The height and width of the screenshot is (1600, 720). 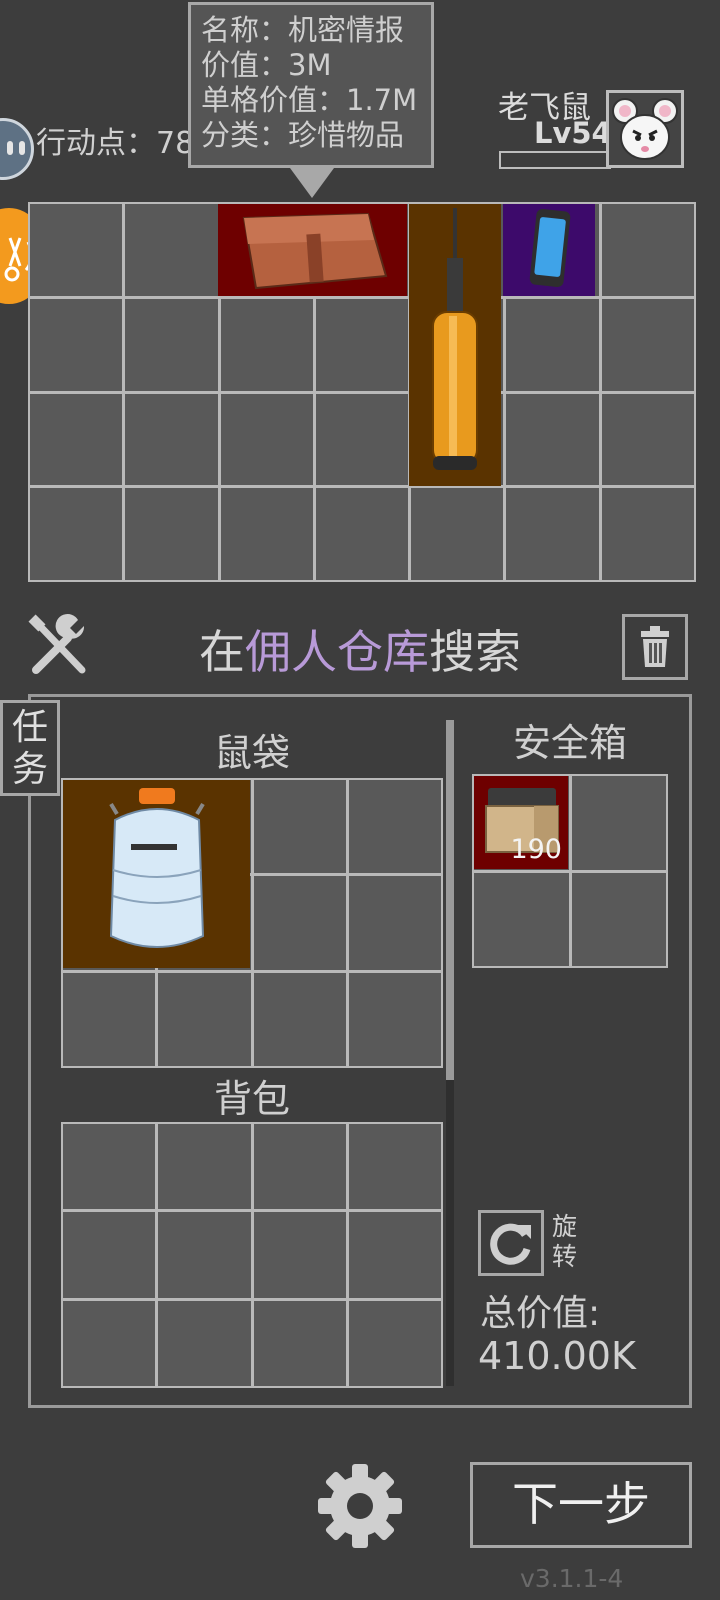 I want to click on pouch-title: 鼠袋, so click(x=251, y=753).